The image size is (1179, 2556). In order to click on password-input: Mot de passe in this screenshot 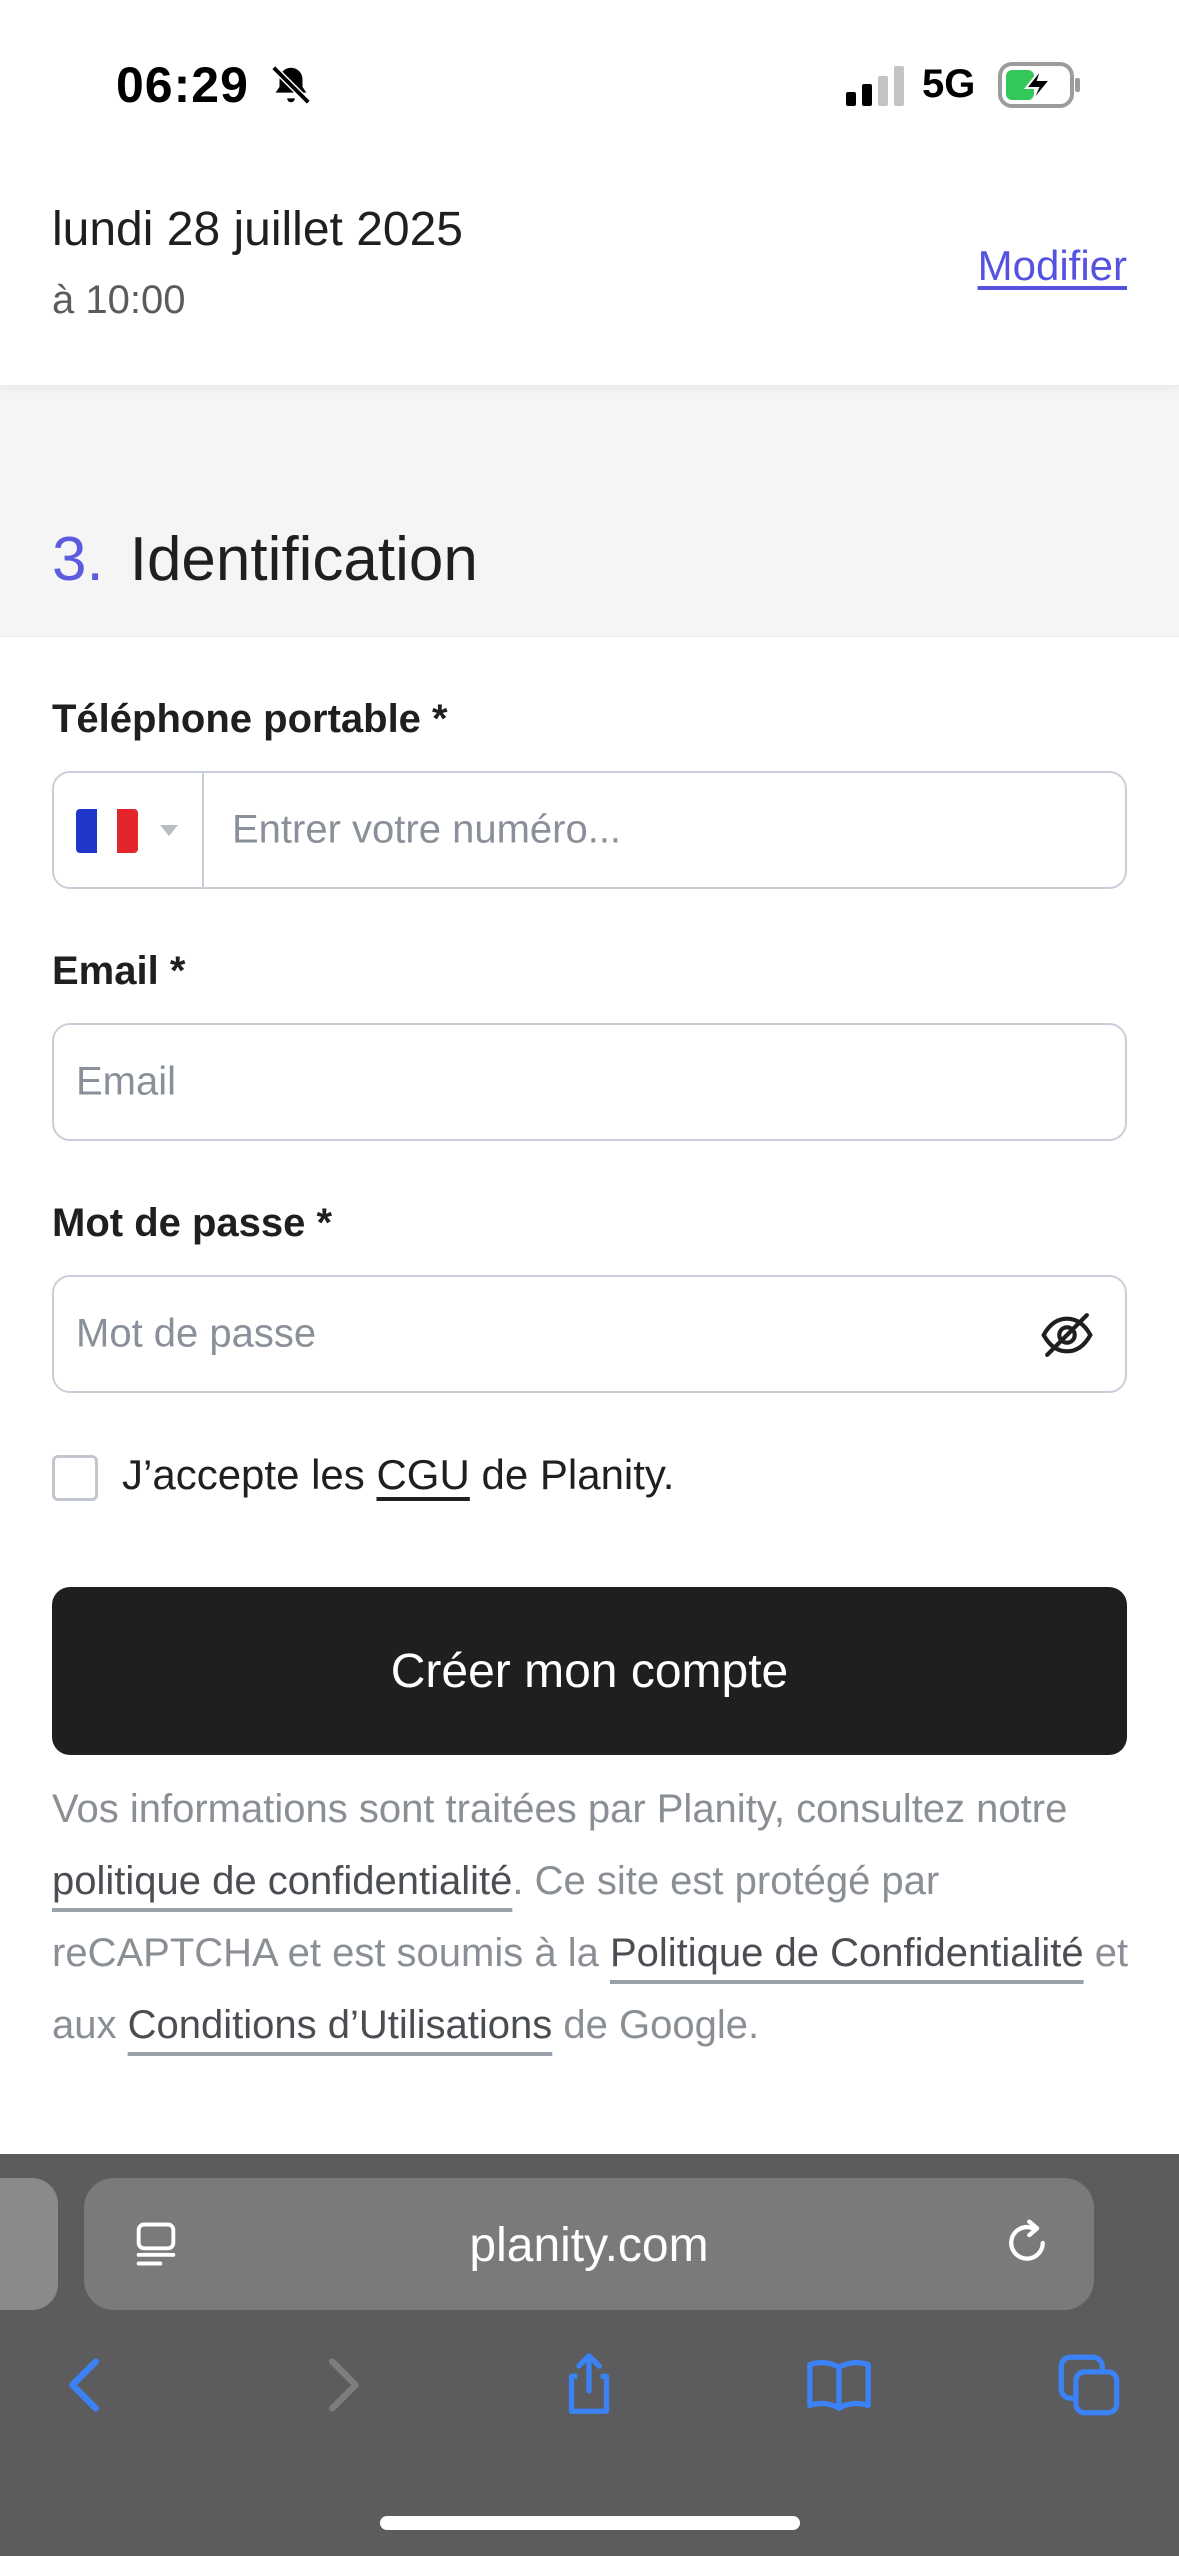, I will do `click(196, 1334)`.